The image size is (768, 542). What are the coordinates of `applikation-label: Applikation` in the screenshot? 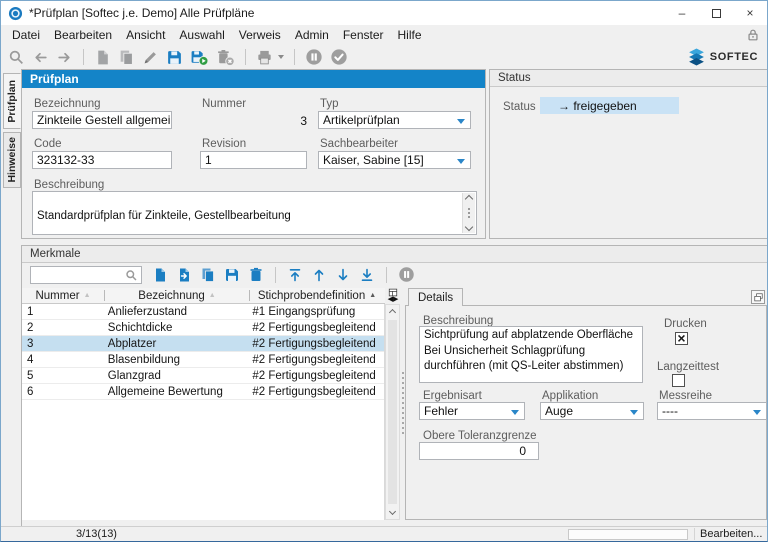 It's located at (570, 396).